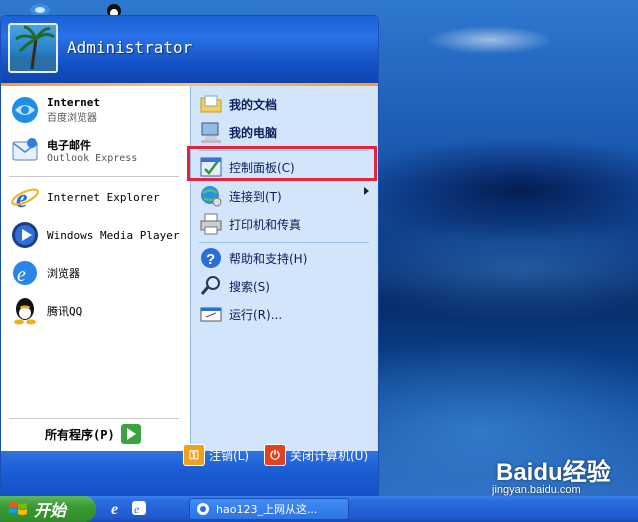  Describe the element at coordinates (63, 273) in the screenshot. I see `program-title: 浏览器` at that location.